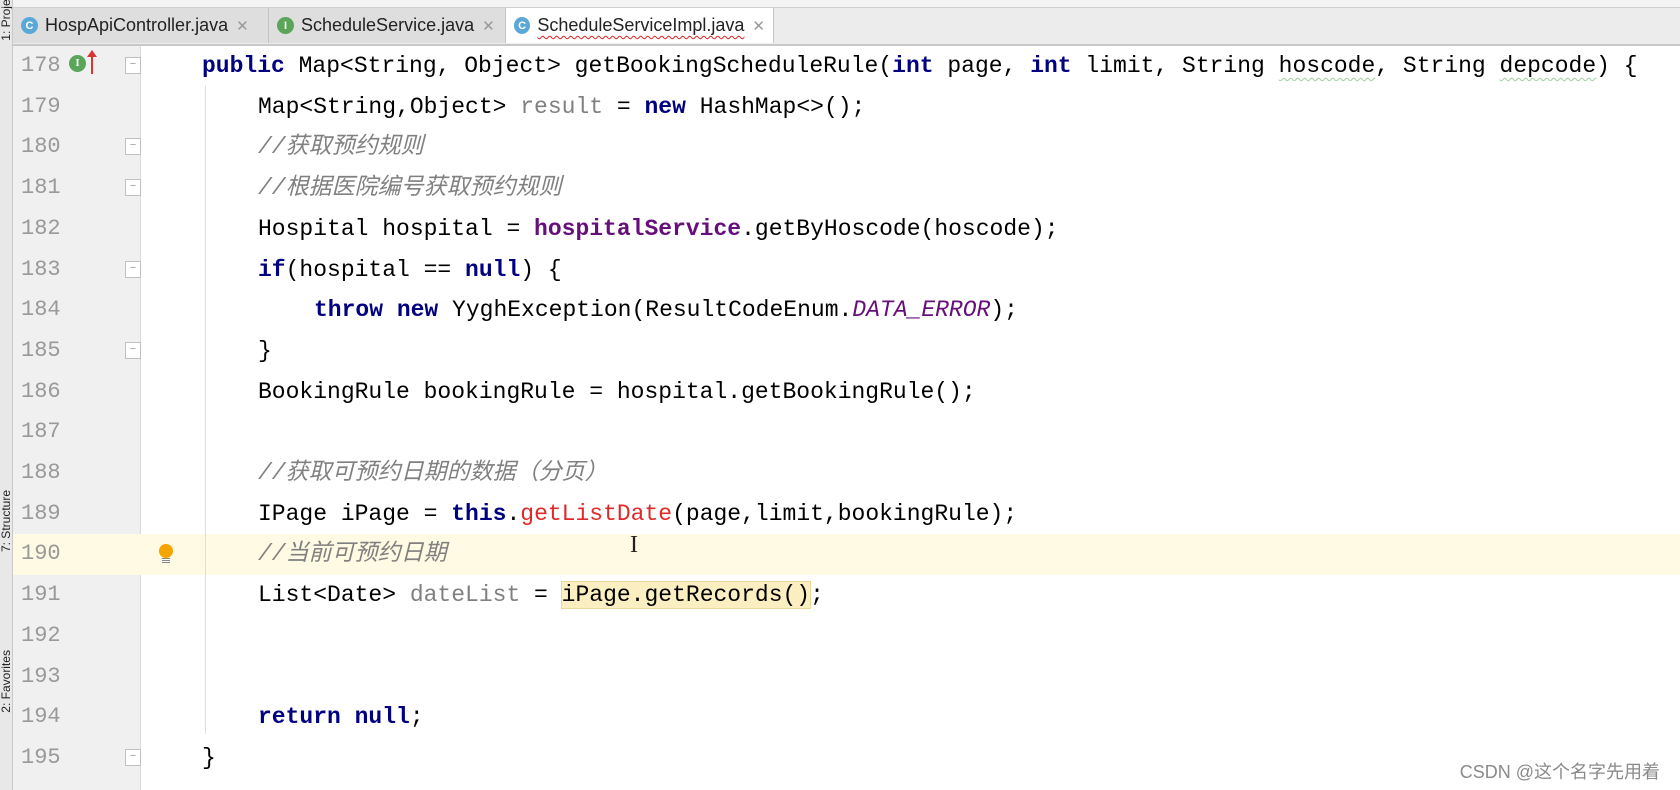  What do you see at coordinates (846, 636) in the screenshot?
I see `code-line: 192` at bounding box center [846, 636].